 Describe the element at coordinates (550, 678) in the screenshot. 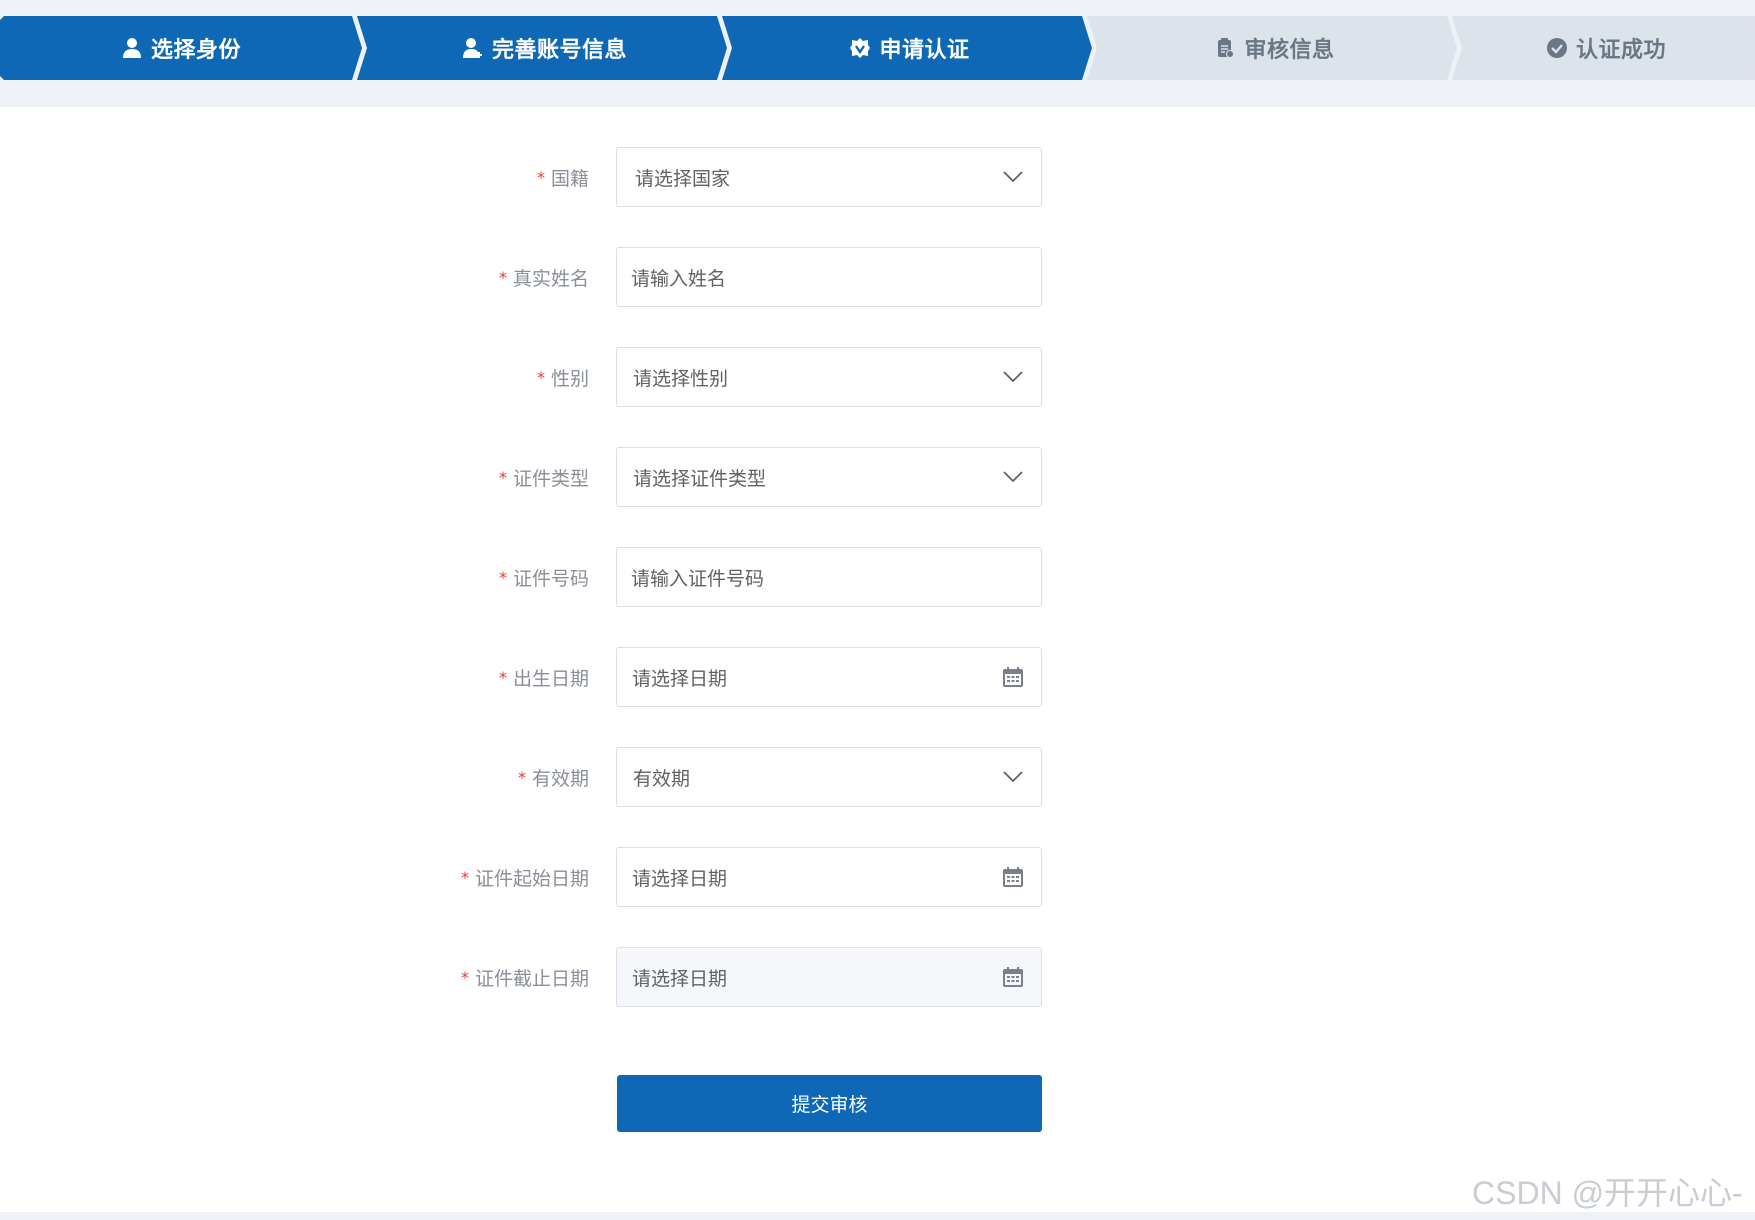

I see `field-label-text: 出生日期` at that location.